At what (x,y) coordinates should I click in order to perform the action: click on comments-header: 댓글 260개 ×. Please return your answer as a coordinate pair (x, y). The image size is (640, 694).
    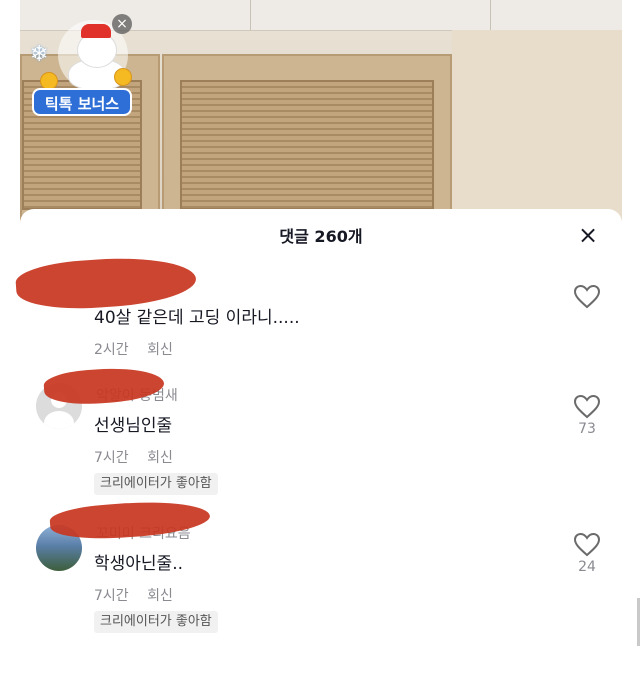
    Looking at the image, I should click on (321, 237).